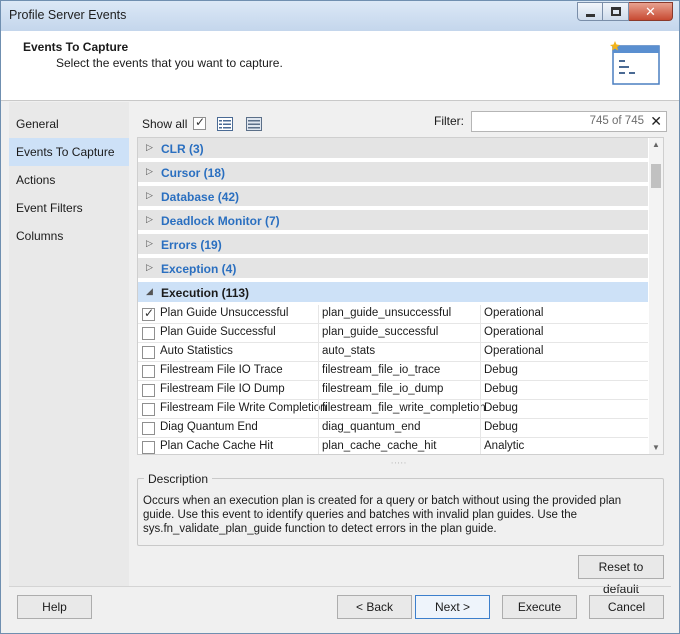  Describe the element at coordinates (656, 176) in the screenshot. I see `scrollbar-thumb` at that location.